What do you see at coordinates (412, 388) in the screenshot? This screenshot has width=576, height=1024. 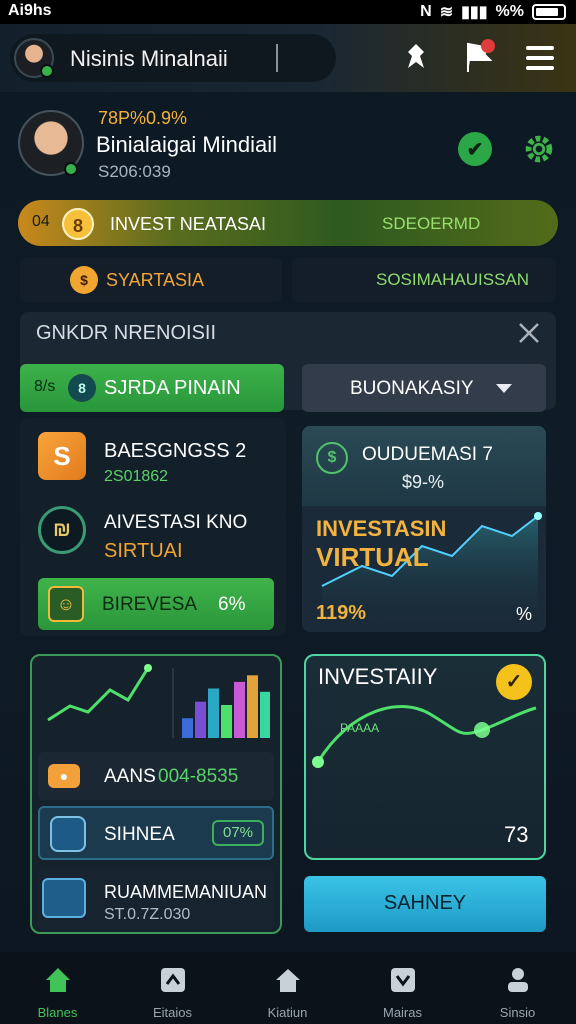 I see `dropdown-selected: BUONAKASIY` at bounding box center [412, 388].